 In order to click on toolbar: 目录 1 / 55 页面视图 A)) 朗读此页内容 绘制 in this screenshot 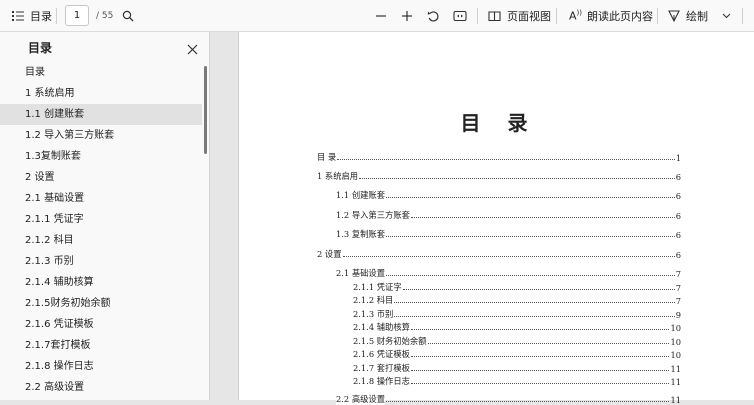, I will do `click(377, 16)`.